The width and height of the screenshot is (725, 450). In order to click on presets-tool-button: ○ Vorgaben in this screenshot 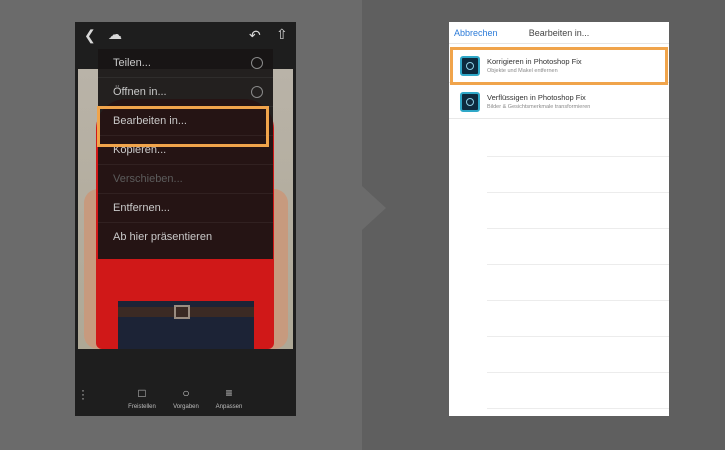, I will do `click(186, 398)`.